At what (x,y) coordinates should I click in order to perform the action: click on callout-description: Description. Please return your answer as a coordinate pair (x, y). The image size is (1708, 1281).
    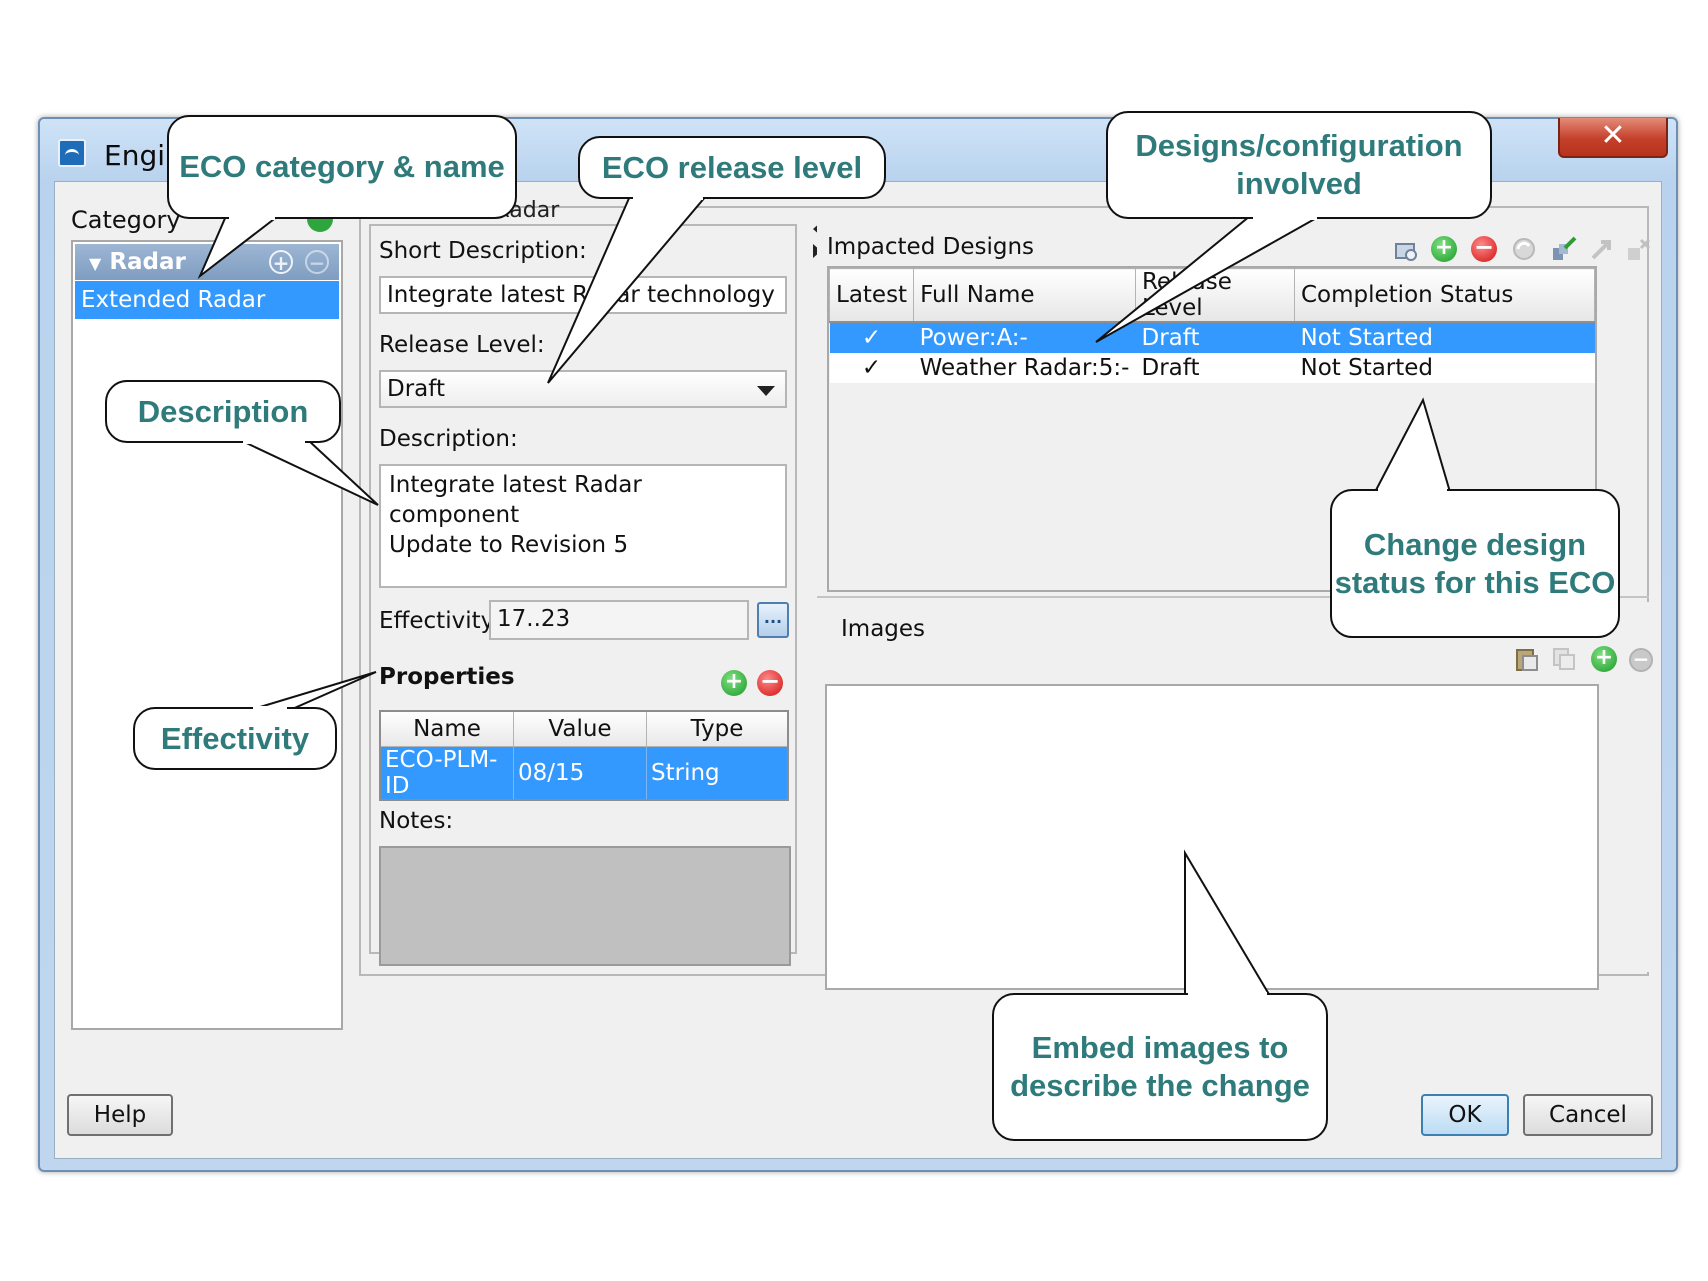
    Looking at the image, I should click on (223, 411).